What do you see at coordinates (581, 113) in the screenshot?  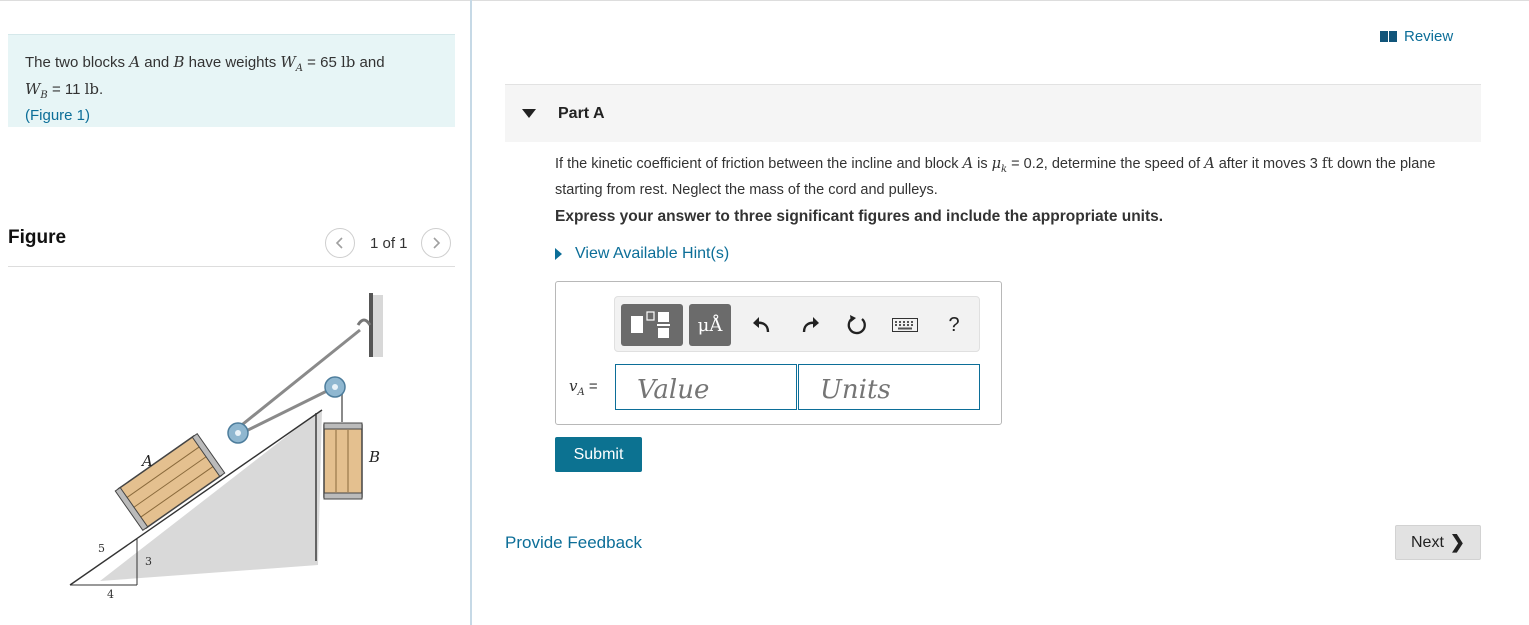 I see `part-title: Part A` at bounding box center [581, 113].